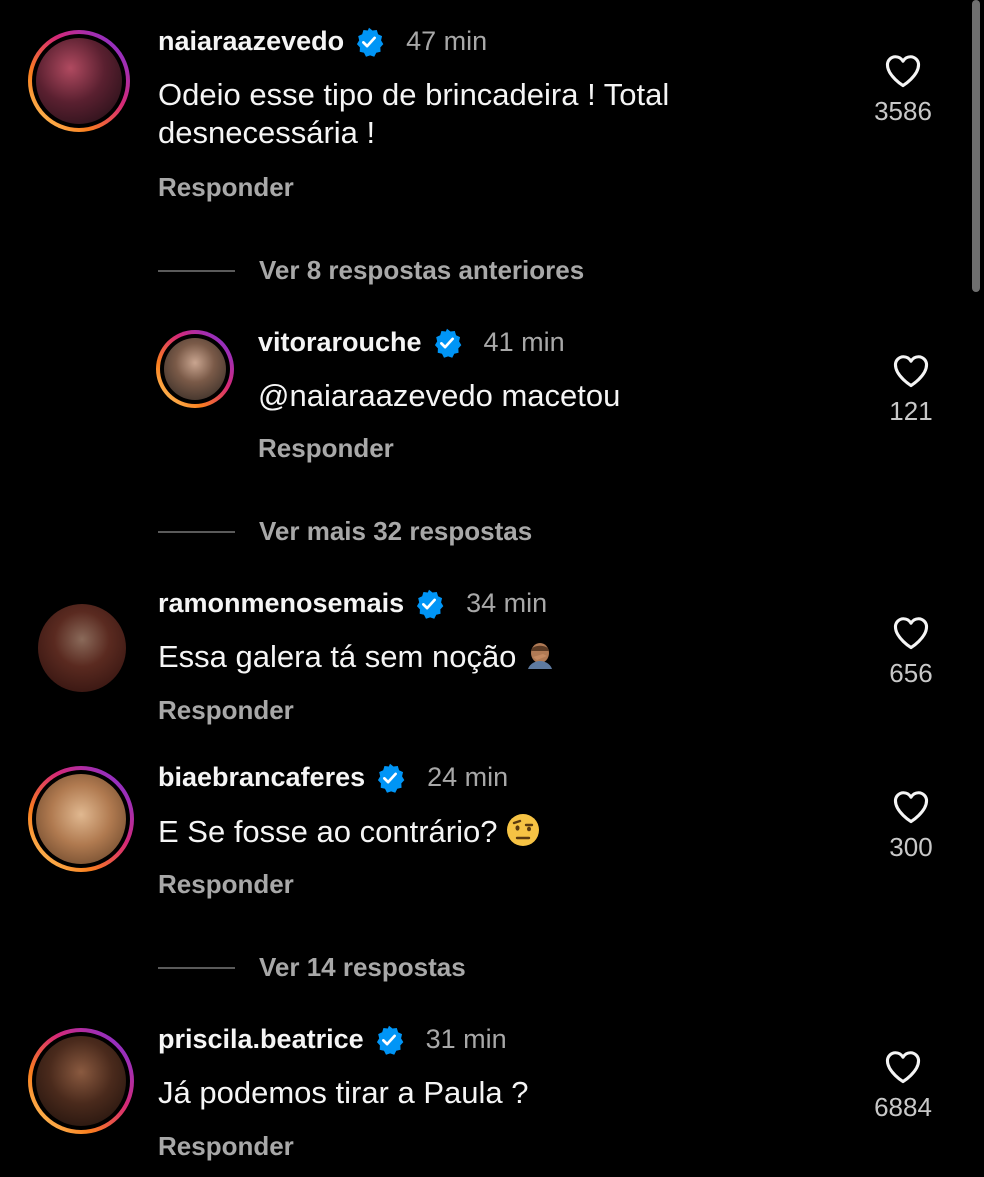 The height and width of the screenshot is (1177, 984). I want to click on like-control: 6884, so click(903, 1085).